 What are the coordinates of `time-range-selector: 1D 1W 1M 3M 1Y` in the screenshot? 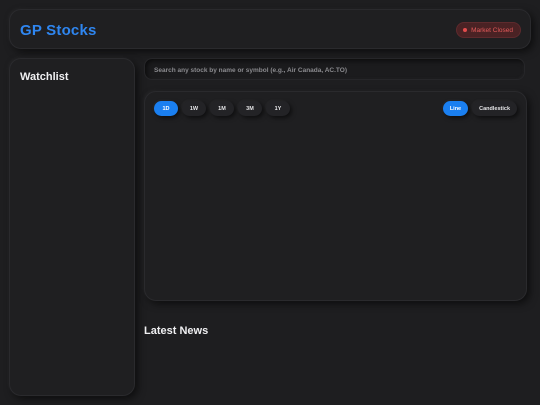 It's located at (222, 108).